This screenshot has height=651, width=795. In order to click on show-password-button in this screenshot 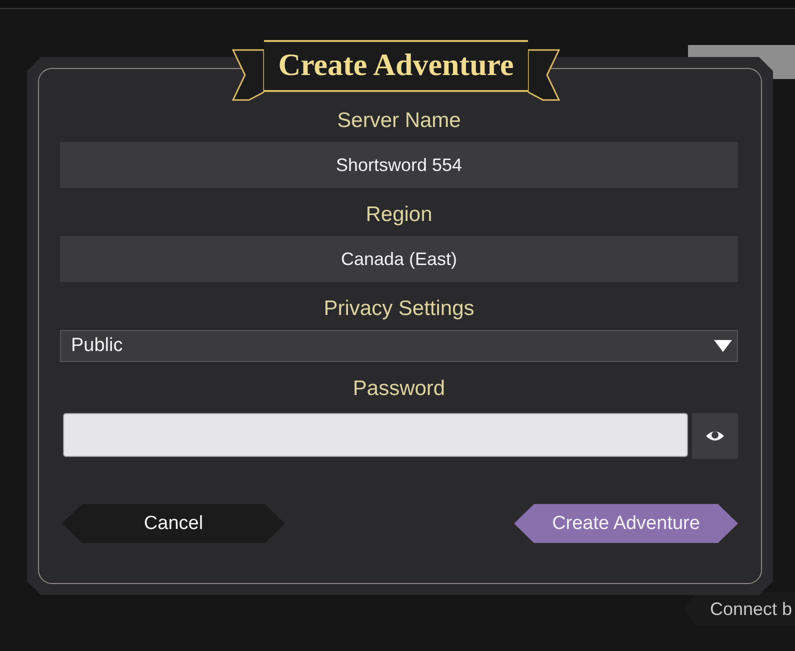, I will do `click(715, 436)`.